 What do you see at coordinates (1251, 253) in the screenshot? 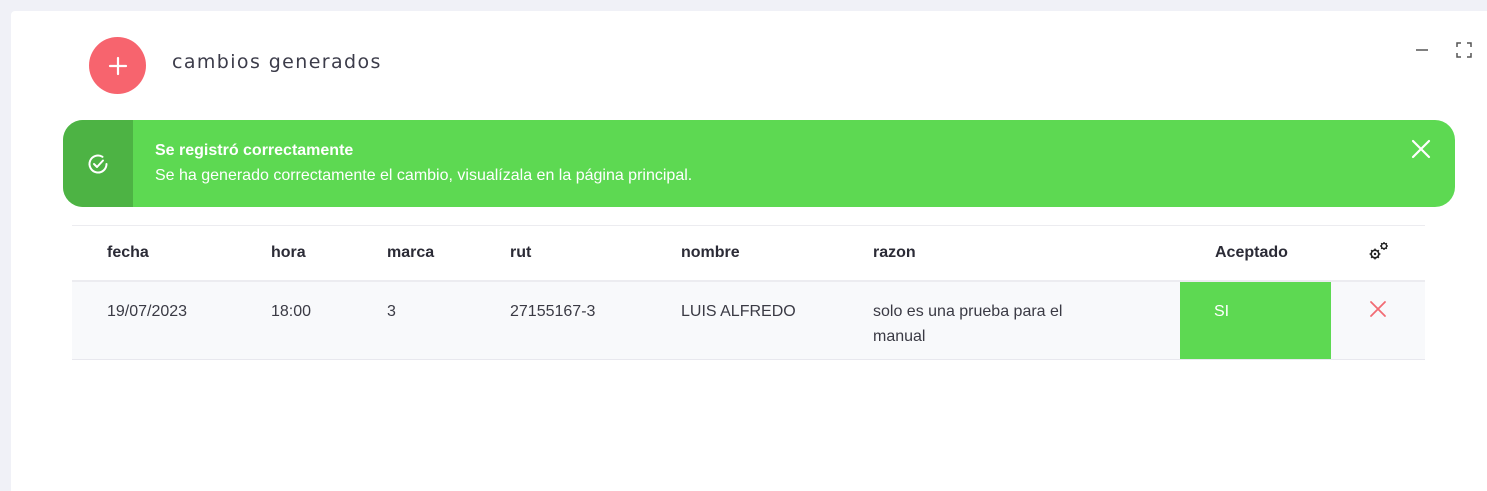
I see `header-aceptado: Aceptado` at bounding box center [1251, 253].